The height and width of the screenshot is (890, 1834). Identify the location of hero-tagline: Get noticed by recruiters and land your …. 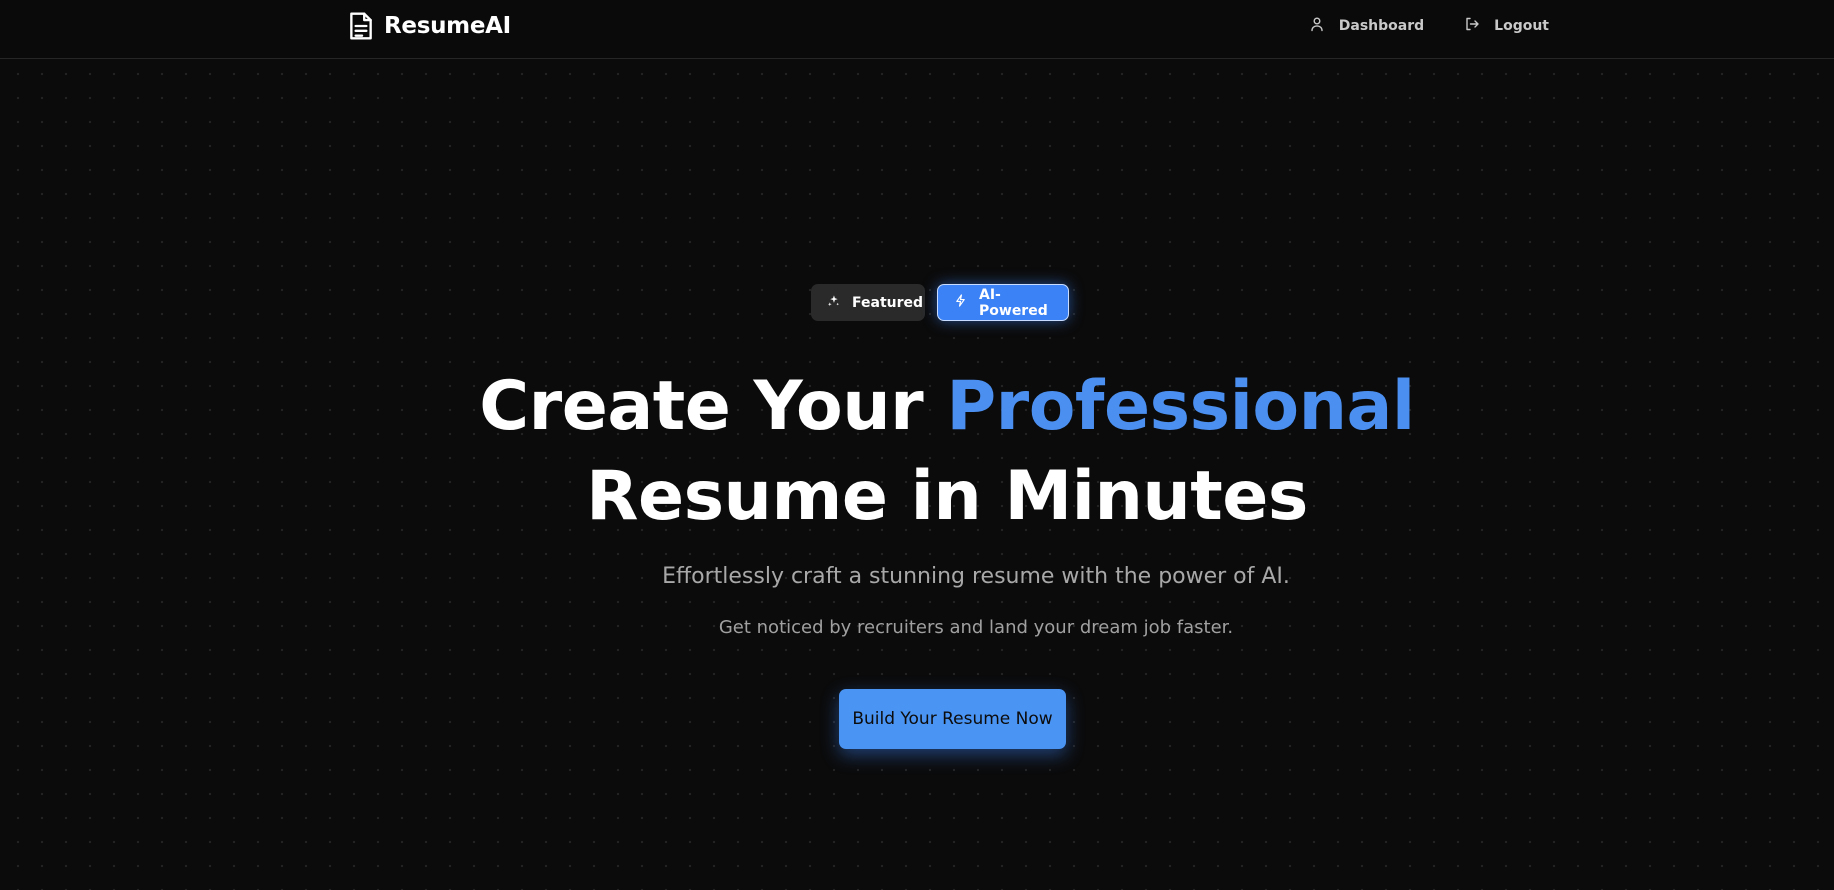
(976, 627).